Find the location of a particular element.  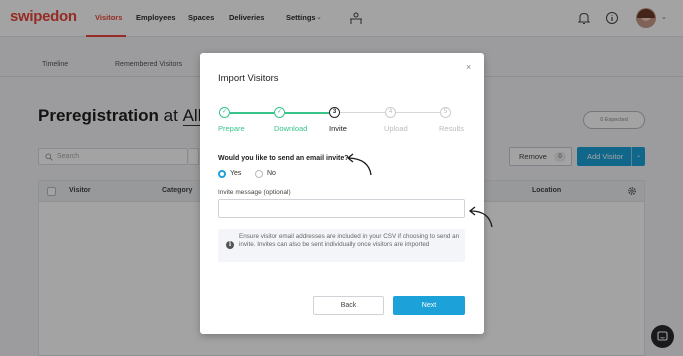

info-icon: i is located at coordinates (230, 245).